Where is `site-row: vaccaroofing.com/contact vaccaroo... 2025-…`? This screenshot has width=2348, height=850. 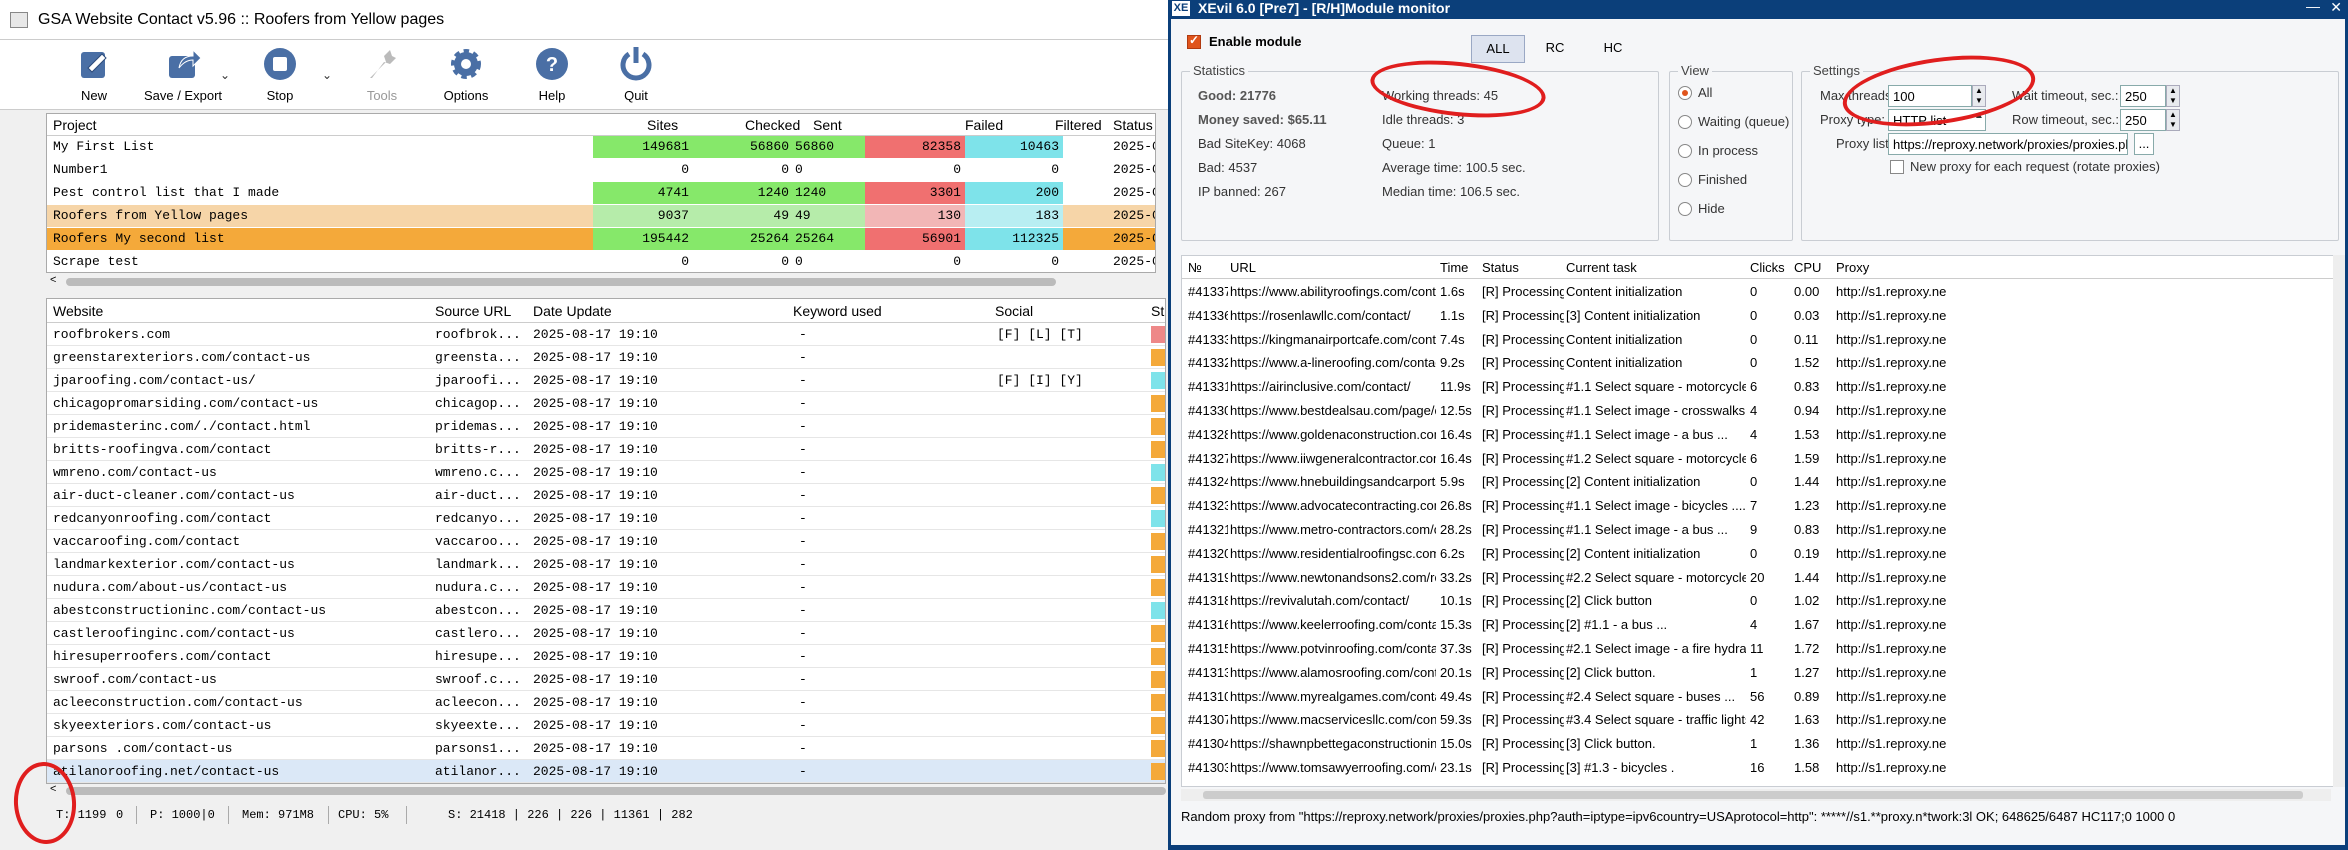 site-row: vaccaroofing.com/contact vaccaroo... 2025-… is located at coordinates (606, 541).